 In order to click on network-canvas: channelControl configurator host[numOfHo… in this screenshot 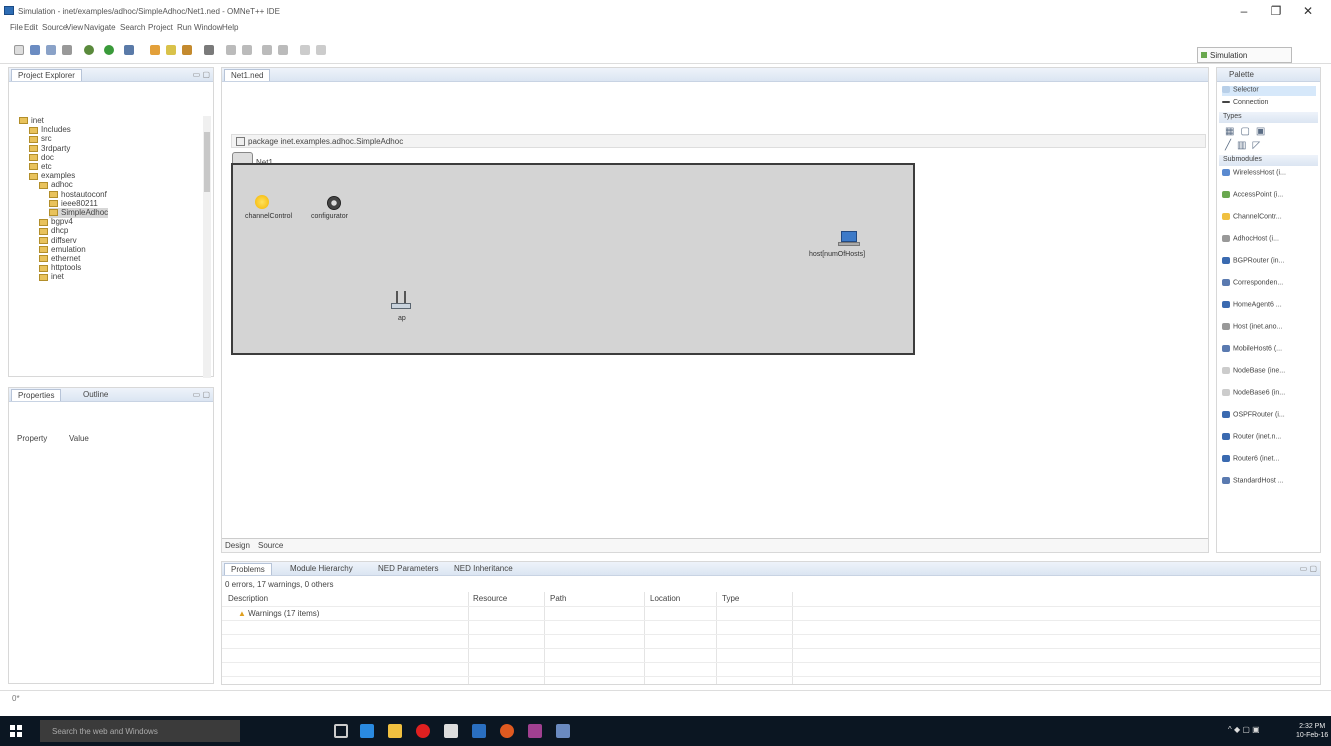, I will do `click(573, 259)`.